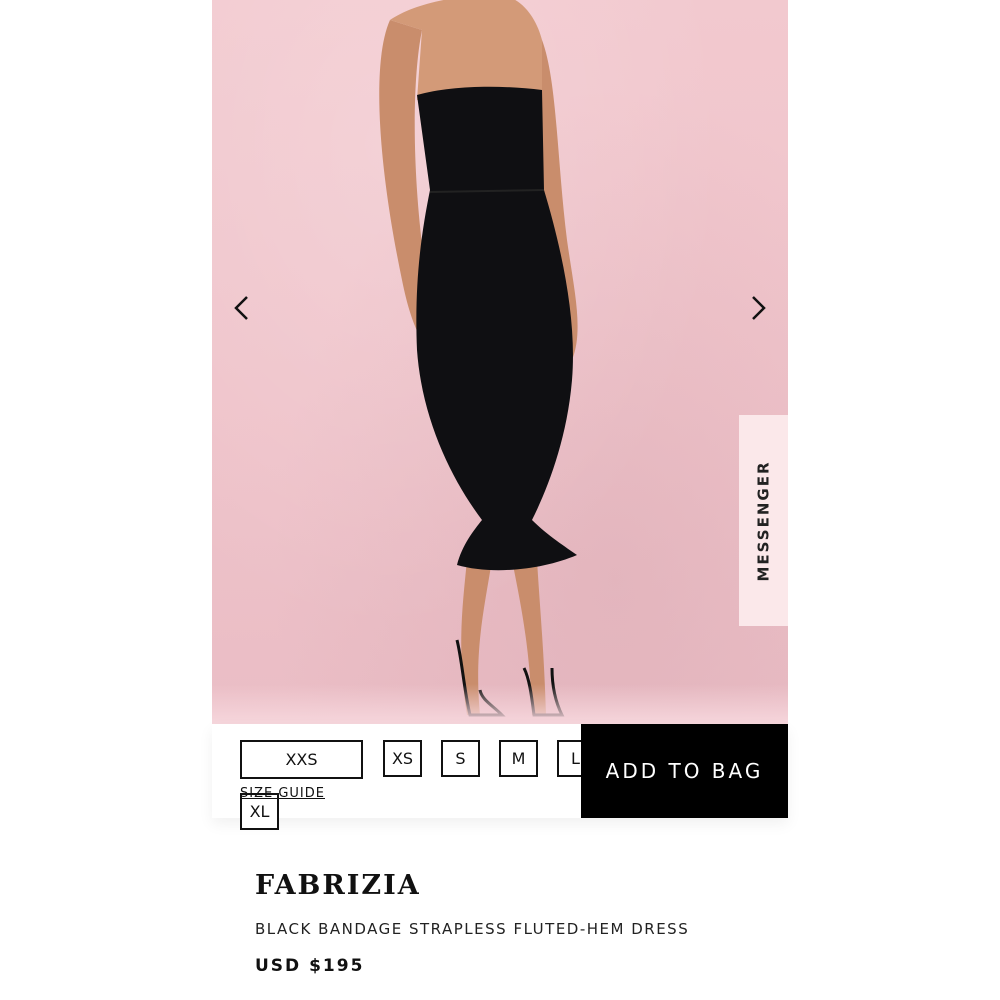 The height and width of the screenshot is (1000, 1000). I want to click on size-option-xs: XS, so click(402, 758).